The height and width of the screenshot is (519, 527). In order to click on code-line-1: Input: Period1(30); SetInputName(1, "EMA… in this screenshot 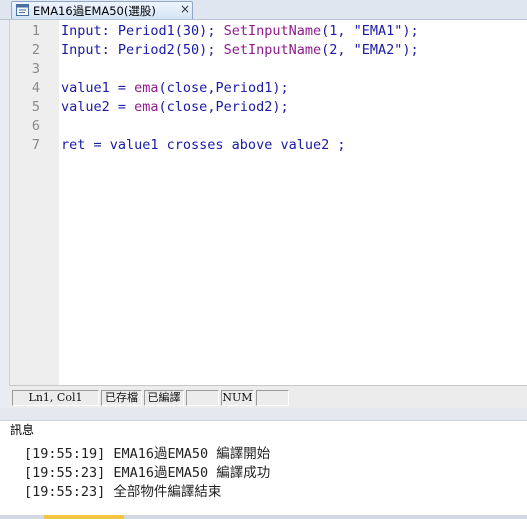, I will do `click(240, 31)`.